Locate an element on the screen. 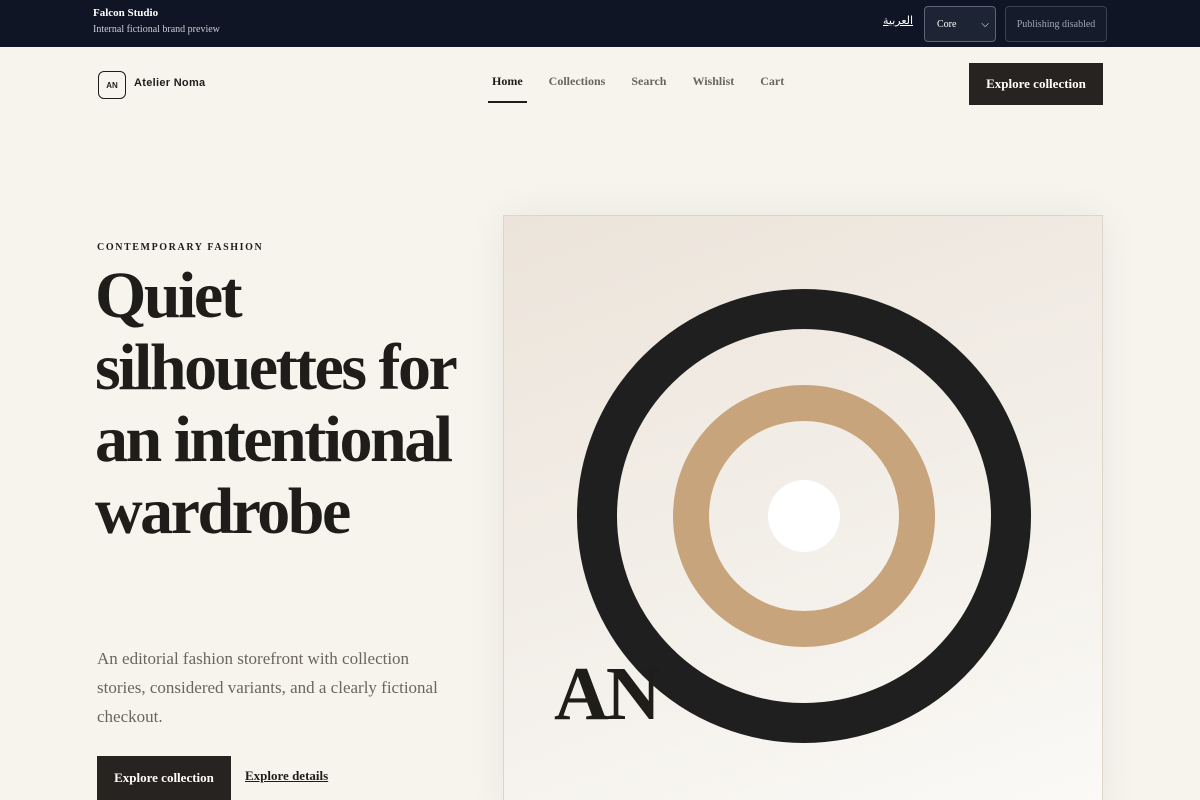 This screenshot has height=800, width=1200. publish-button: Publishing disabled is located at coordinates (1056, 24).